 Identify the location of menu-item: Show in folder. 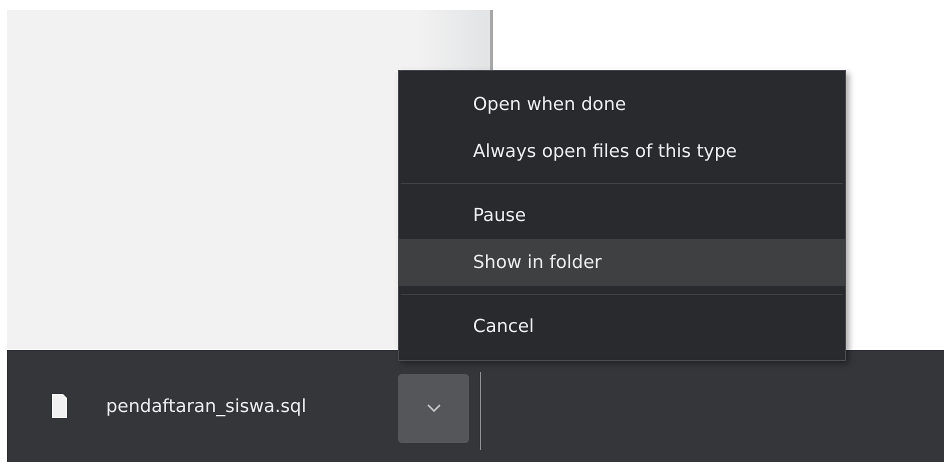
(622, 262).